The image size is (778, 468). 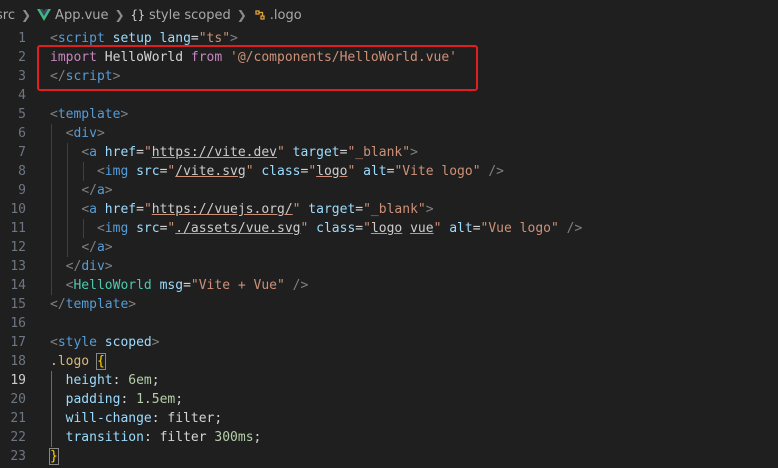 What do you see at coordinates (93, 266) in the screenshot?
I see `code-token: div` at bounding box center [93, 266].